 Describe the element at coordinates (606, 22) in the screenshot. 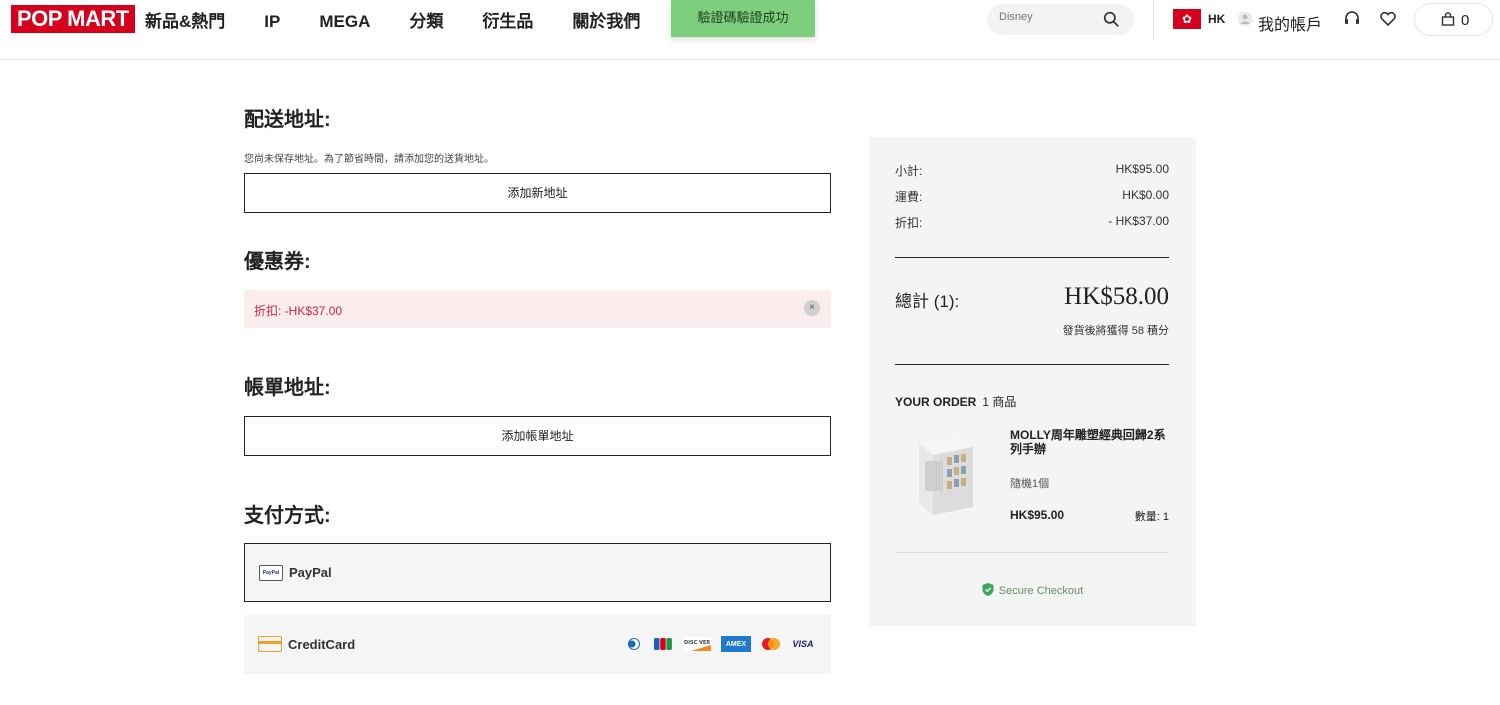

I see `nav-item-about: 關於我們` at that location.